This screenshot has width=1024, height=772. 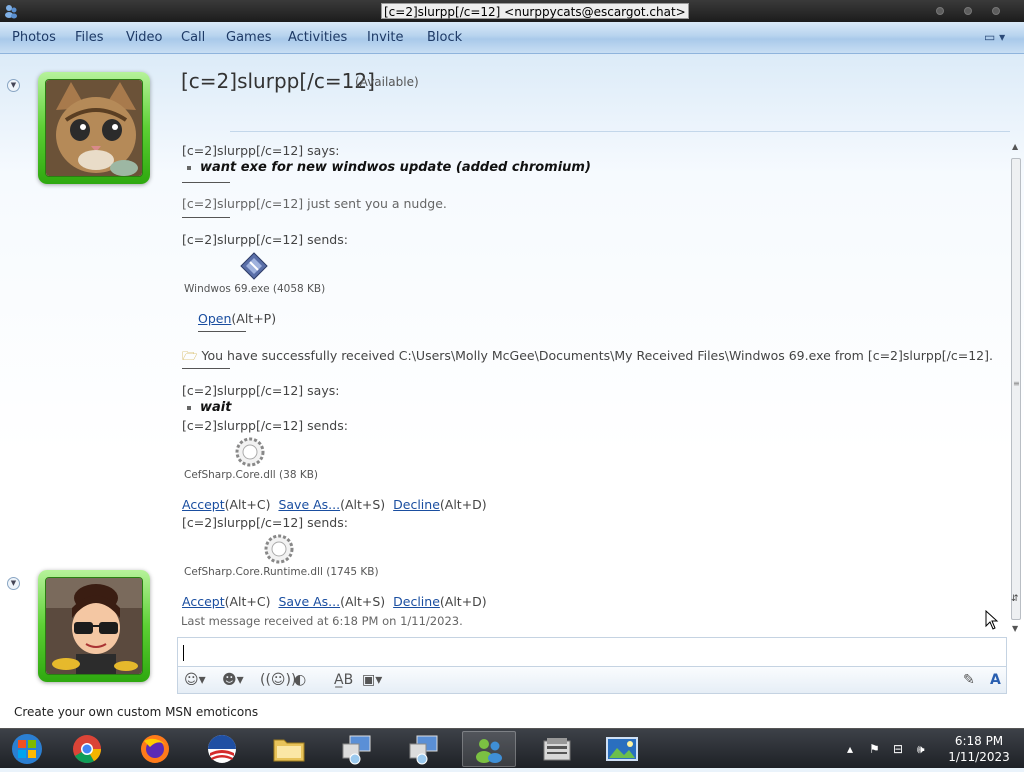 I want to click on menu-games: Games, so click(x=248, y=37).